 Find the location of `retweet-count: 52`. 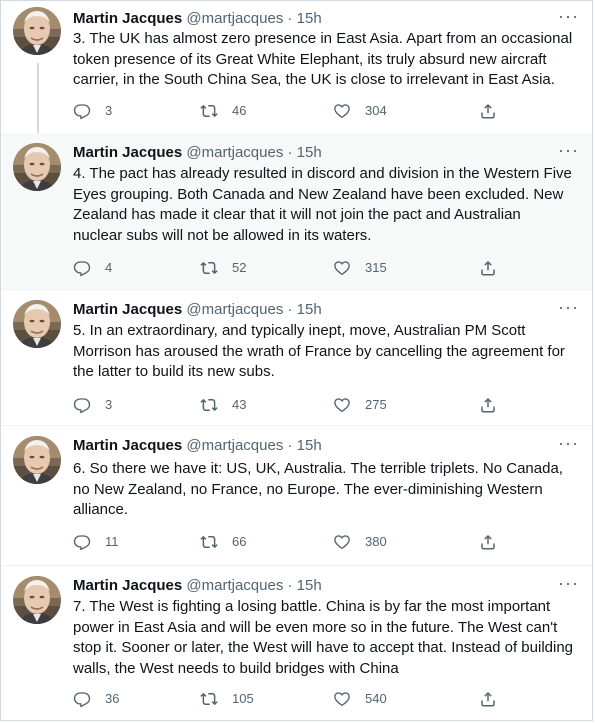

retweet-count: 52 is located at coordinates (239, 267).